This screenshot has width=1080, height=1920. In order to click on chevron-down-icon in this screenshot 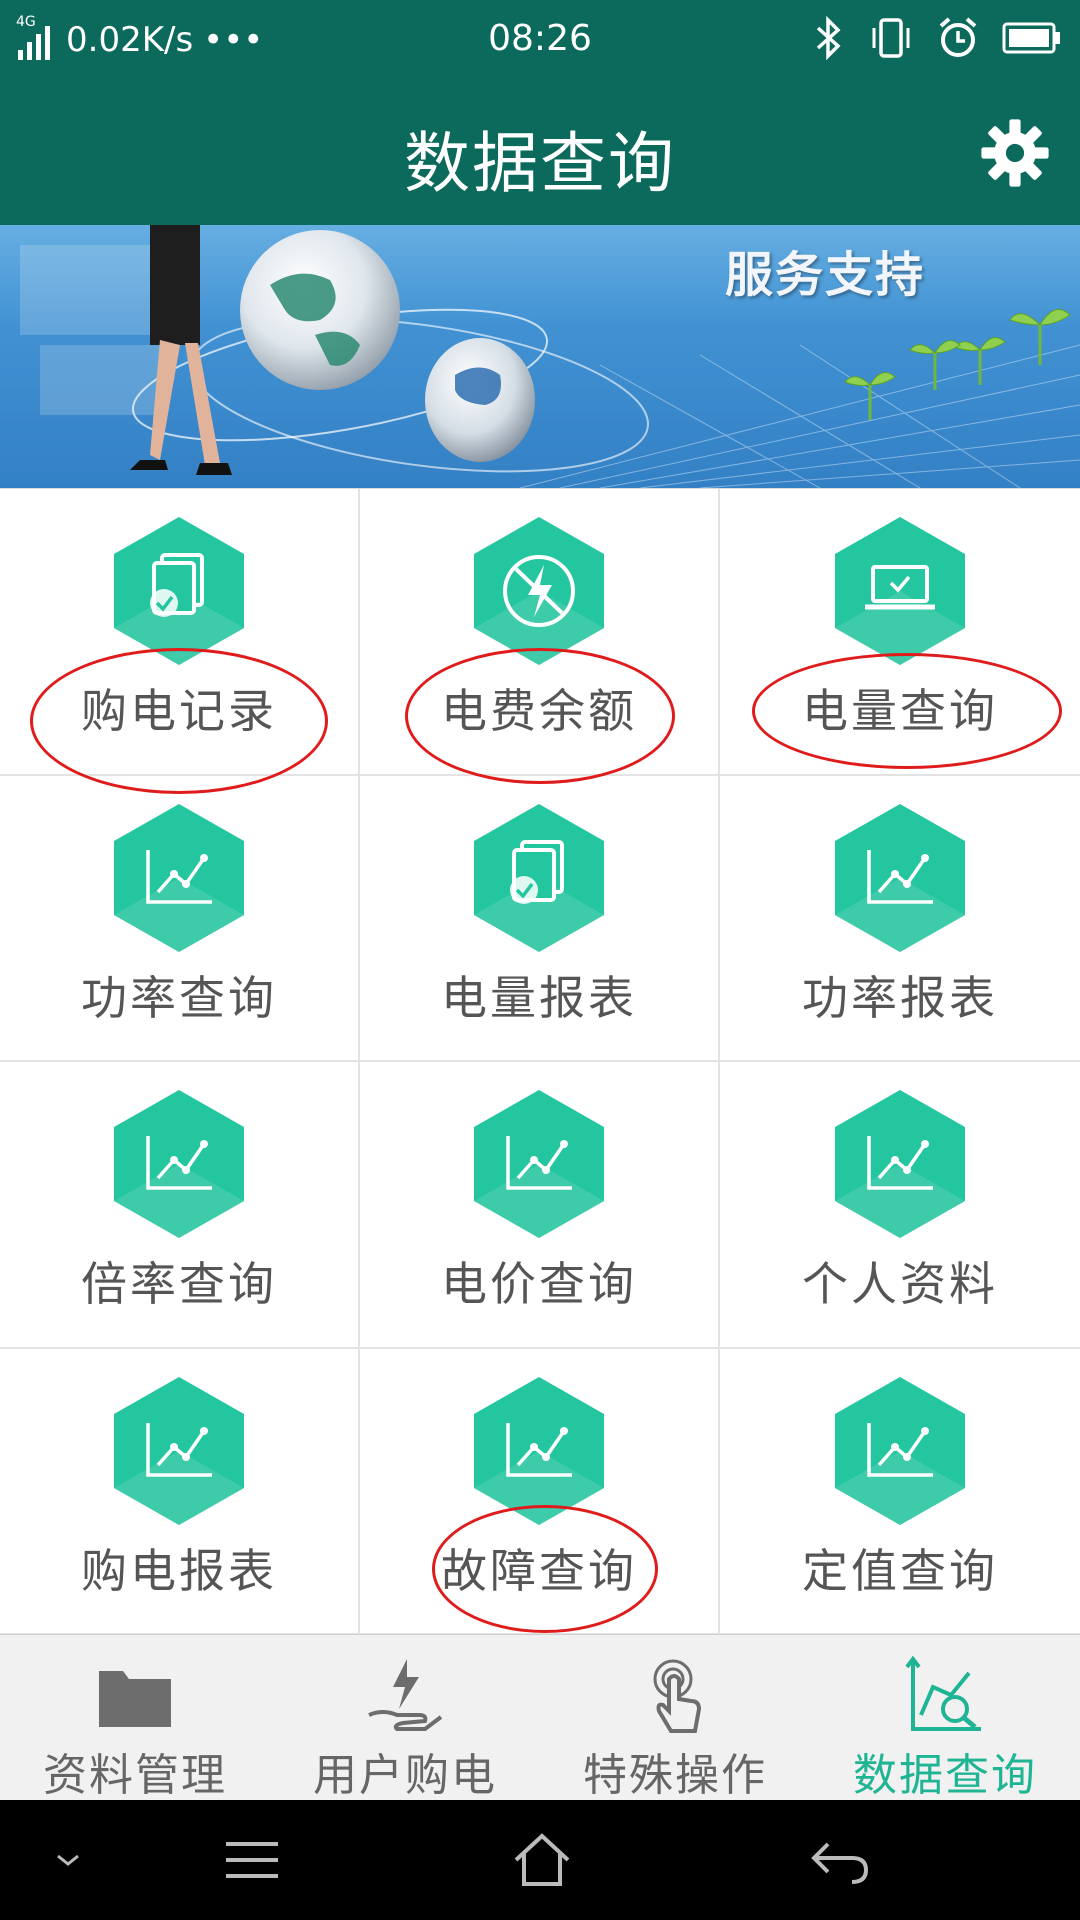, I will do `click(68, 1860)`.